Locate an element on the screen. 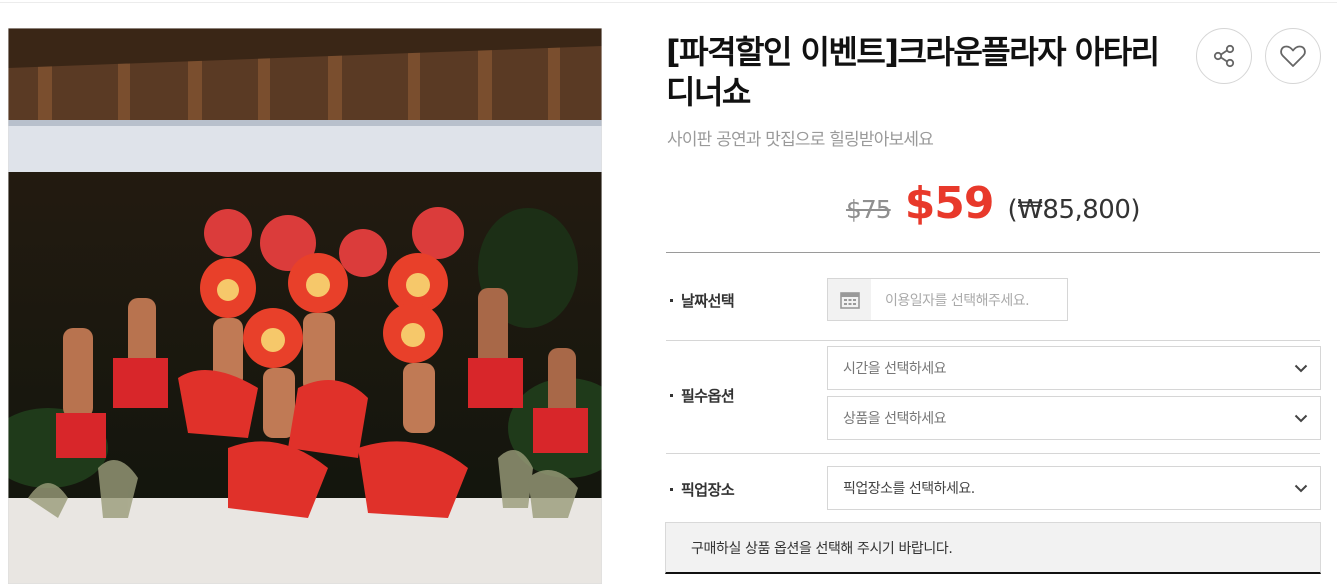  required-options-label: 필수옵션 is located at coordinates (702, 395).